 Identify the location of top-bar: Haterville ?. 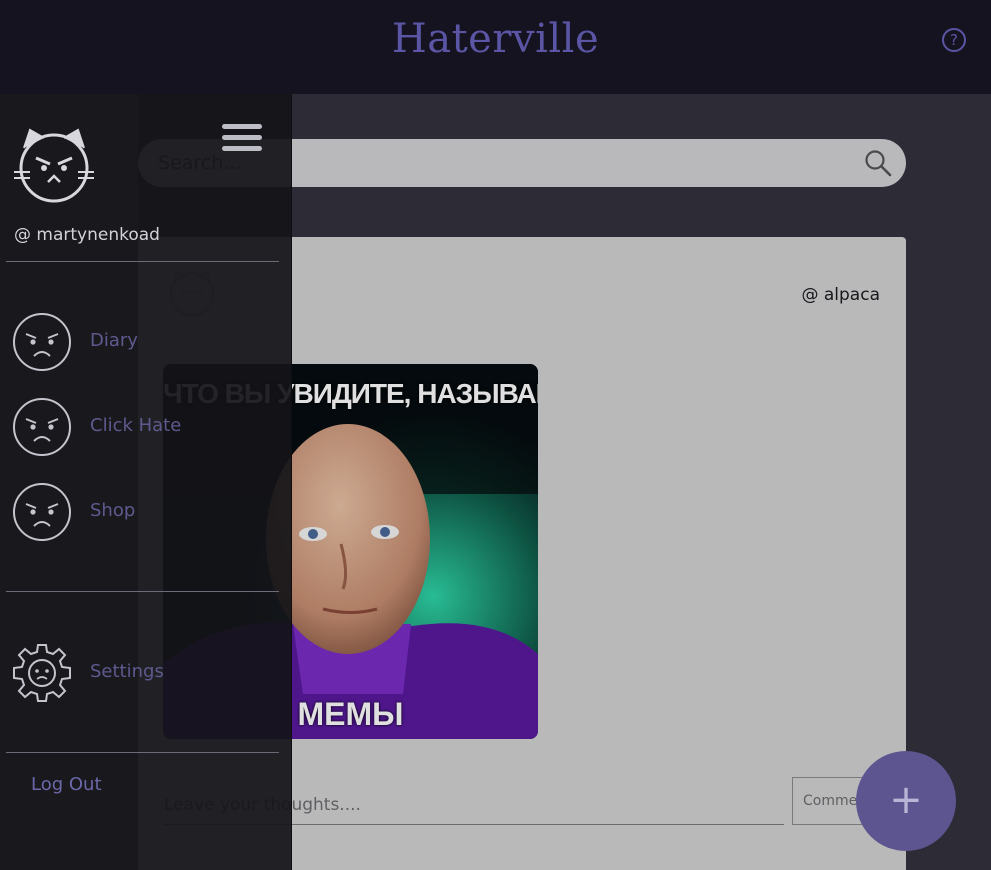
(495, 47).